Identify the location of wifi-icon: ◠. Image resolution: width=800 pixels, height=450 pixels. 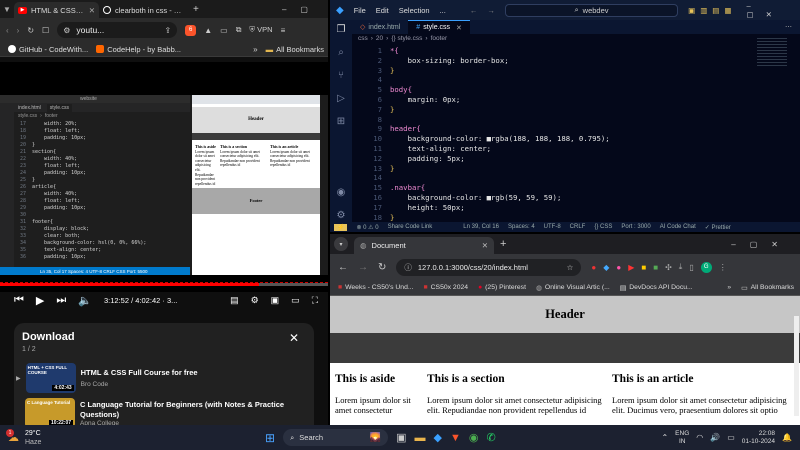
(699, 437).